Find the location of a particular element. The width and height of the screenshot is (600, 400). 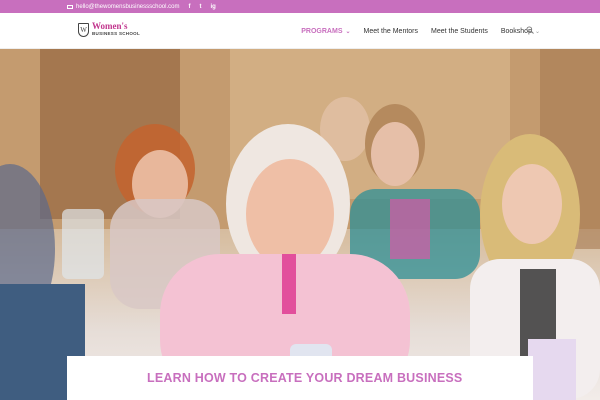

logo-shield-icon: W is located at coordinates (83, 30).